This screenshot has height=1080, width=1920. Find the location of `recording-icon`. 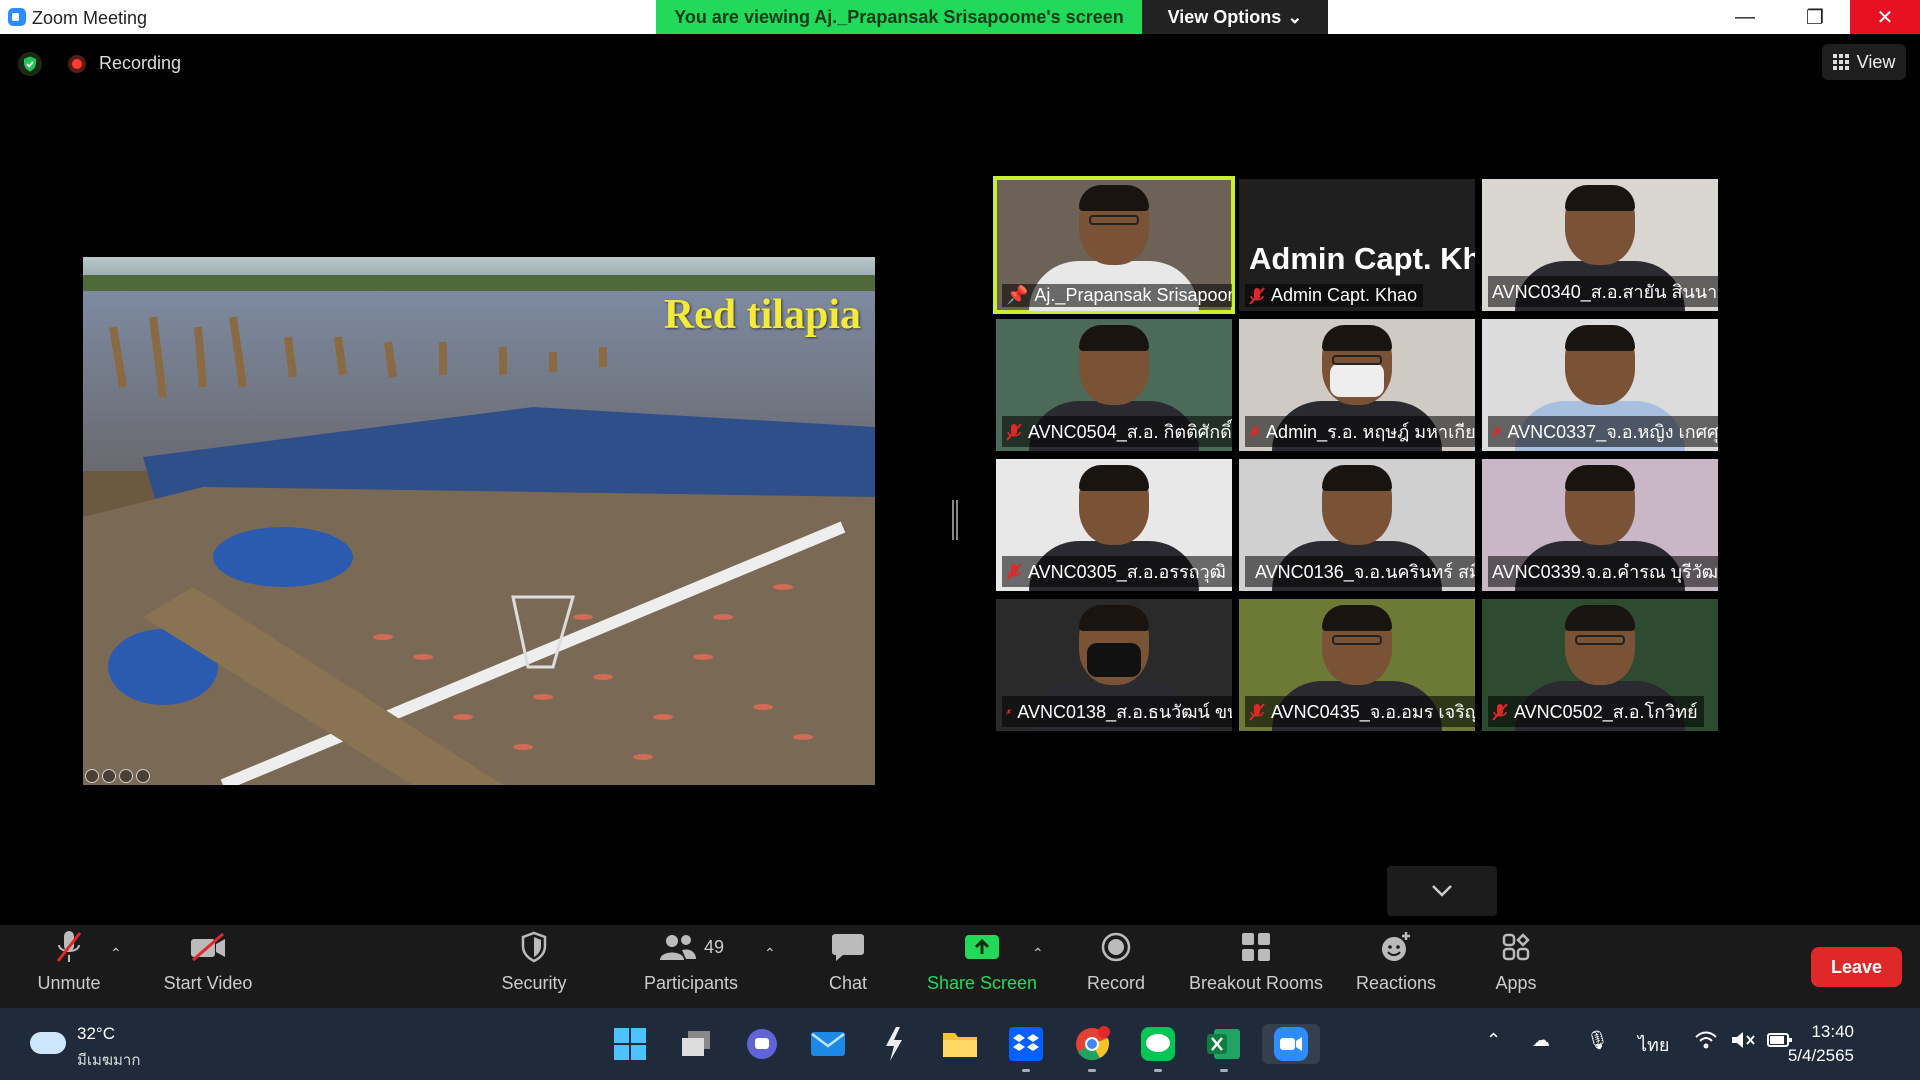

recording-icon is located at coordinates (77, 64).